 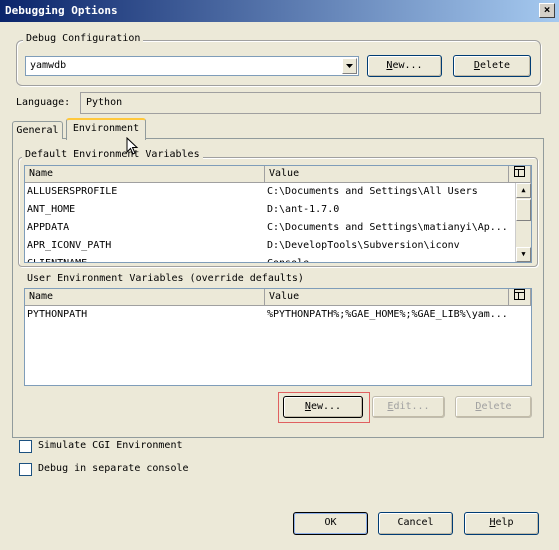 What do you see at coordinates (523, 222) in the screenshot?
I see `default-env-scrollbar: ▲ ▼` at bounding box center [523, 222].